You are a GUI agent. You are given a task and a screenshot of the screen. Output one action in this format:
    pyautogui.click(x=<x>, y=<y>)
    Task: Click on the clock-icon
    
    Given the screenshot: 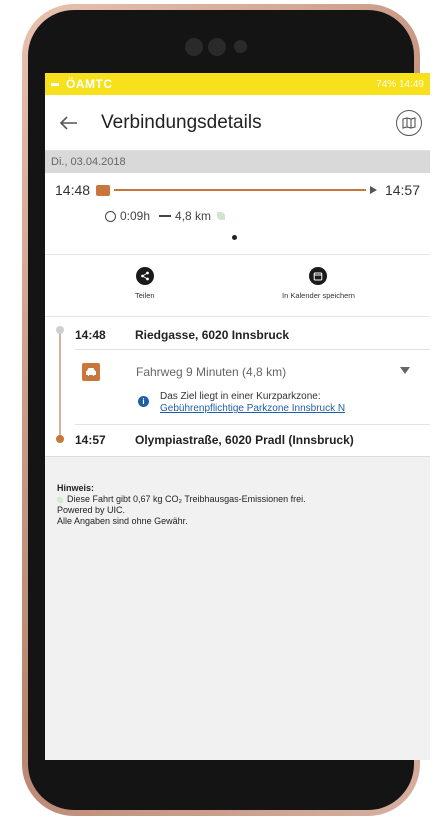 What is the action you would take?
    pyautogui.click(x=110, y=216)
    